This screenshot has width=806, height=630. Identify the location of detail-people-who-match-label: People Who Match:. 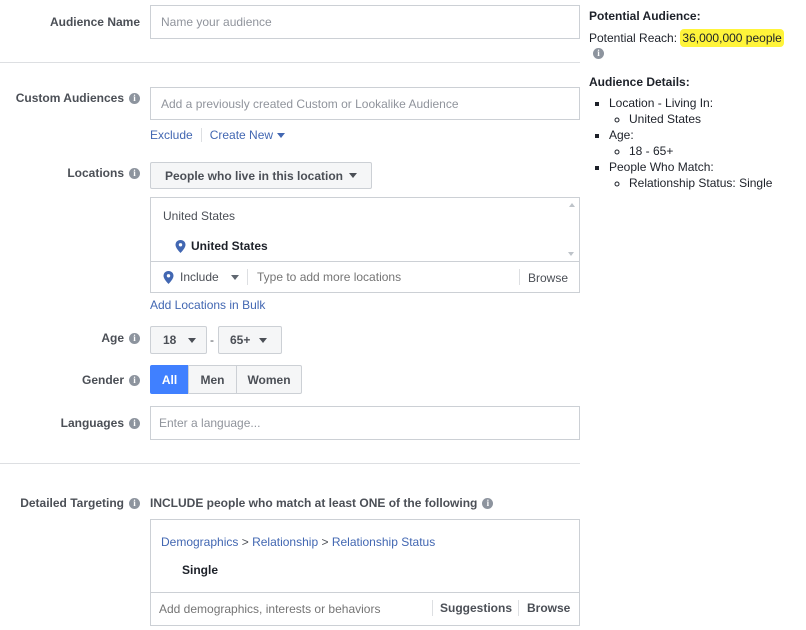
(661, 167).